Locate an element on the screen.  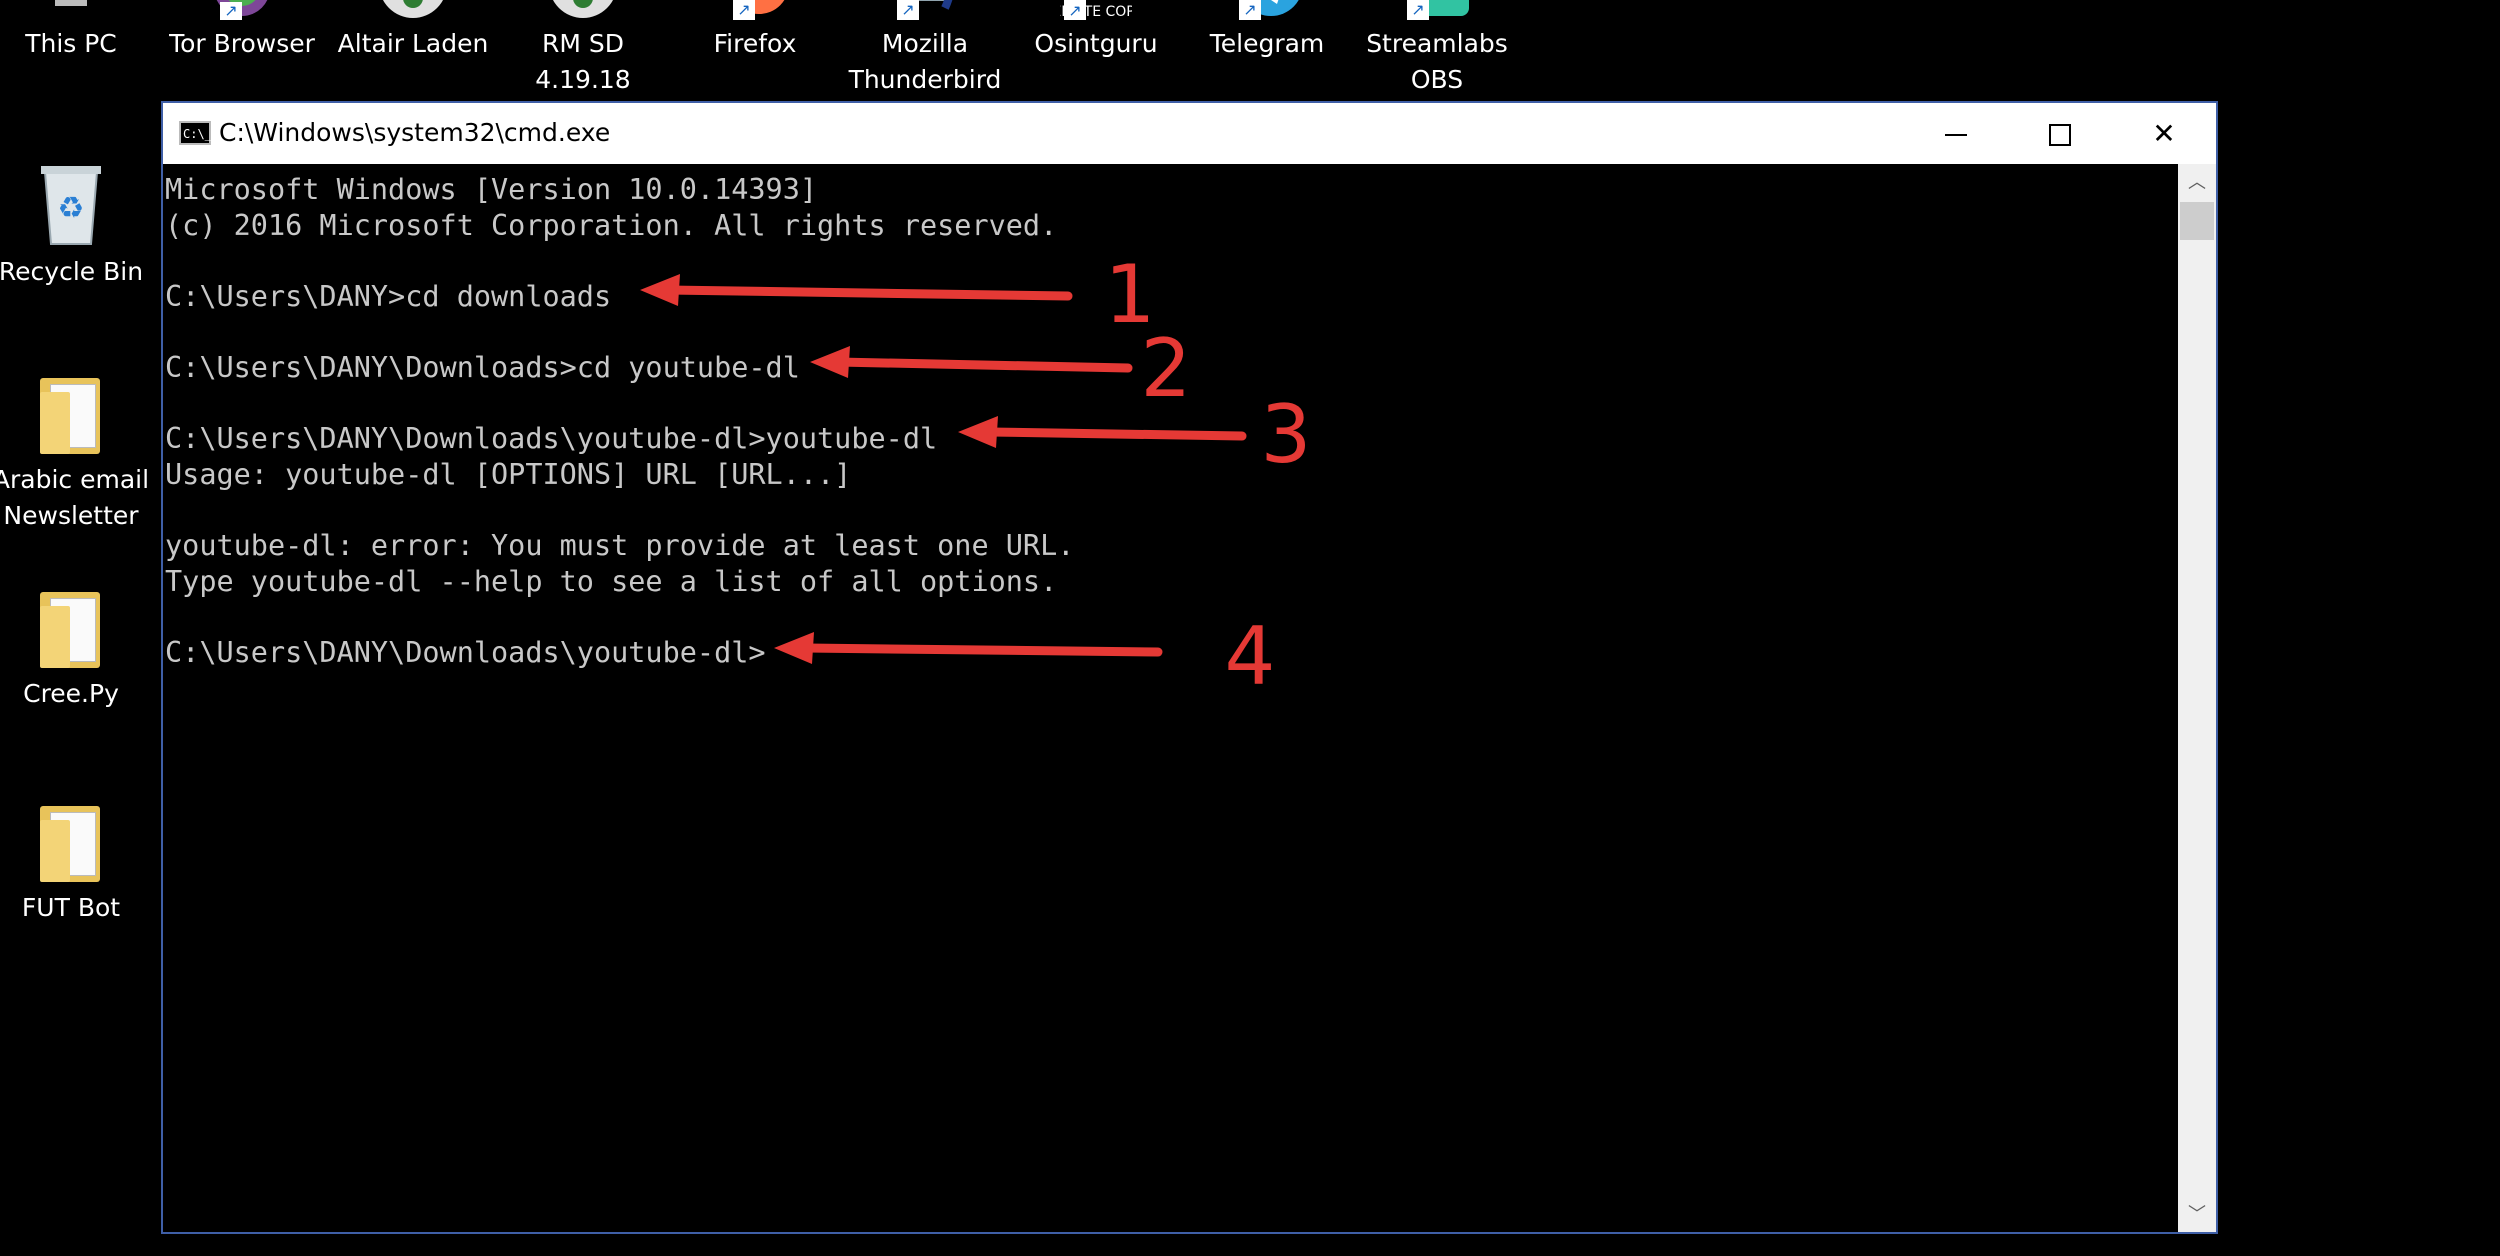
desktop-icon-label: Cree.Py is located at coordinates (71, 693).